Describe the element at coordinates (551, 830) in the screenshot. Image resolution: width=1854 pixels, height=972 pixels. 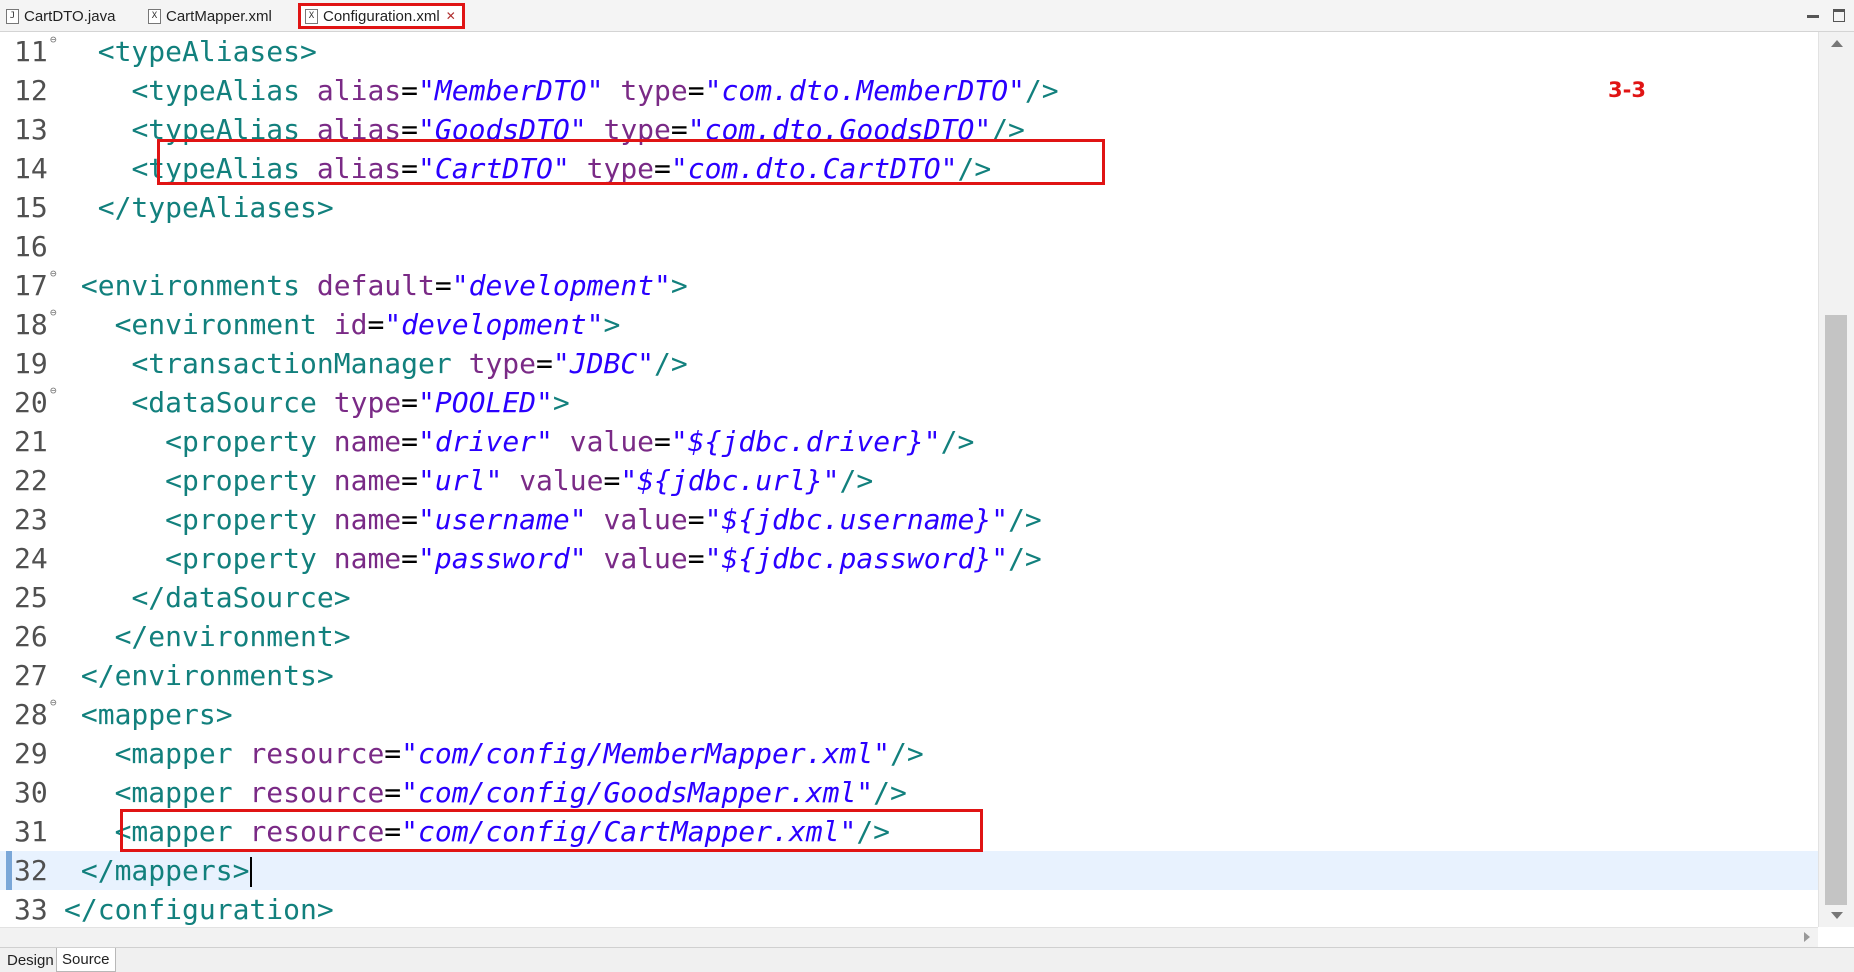
I see `highlight-cartmapper-resource` at that location.